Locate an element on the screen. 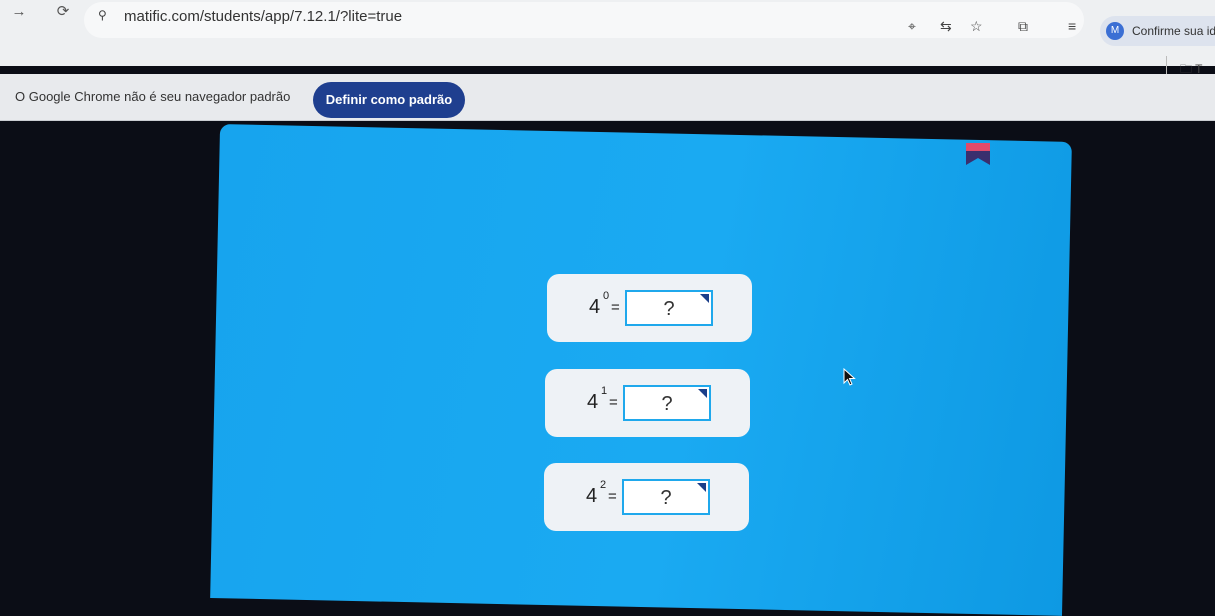 This screenshot has height=616, width=1215. equation-card: 4 0 = ? is located at coordinates (649, 308).